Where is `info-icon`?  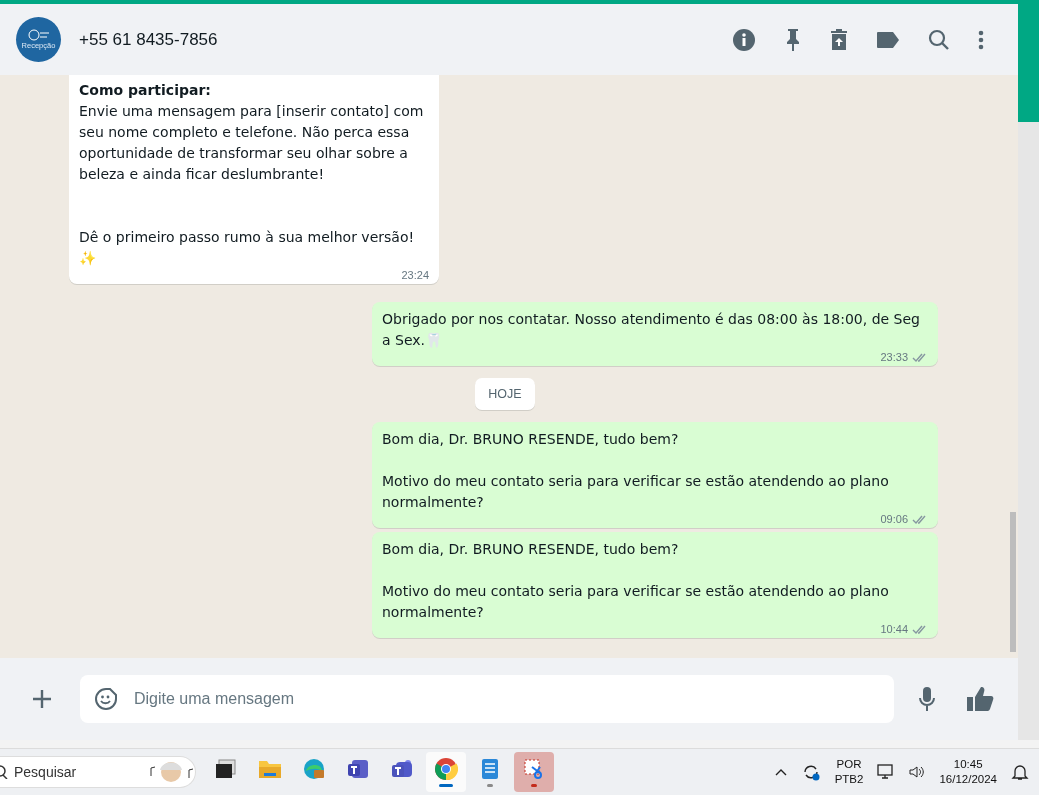 info-icon is located at coordinates (744, 39).